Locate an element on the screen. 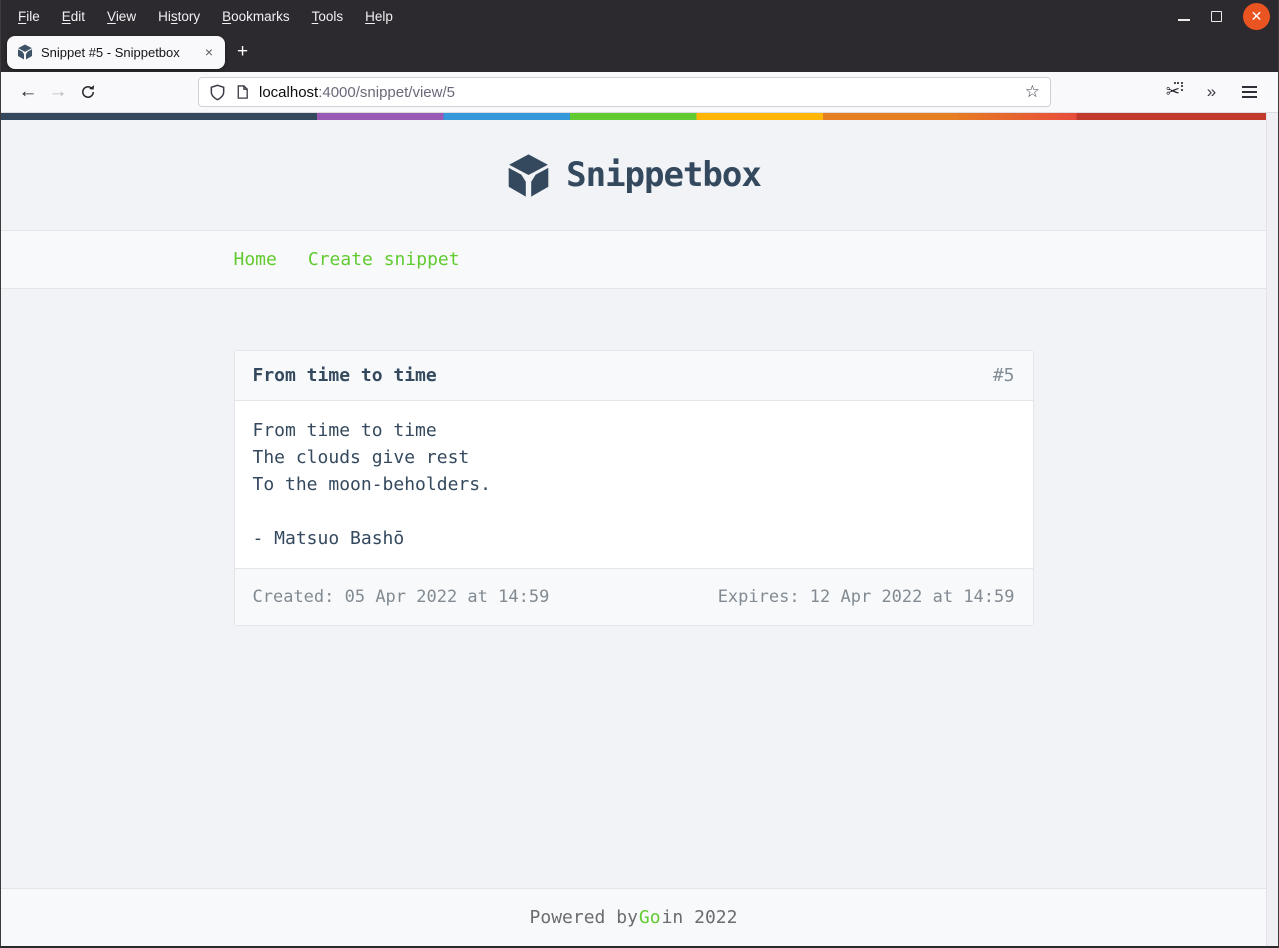  menu-view: View is located at coordinates (121, 16).